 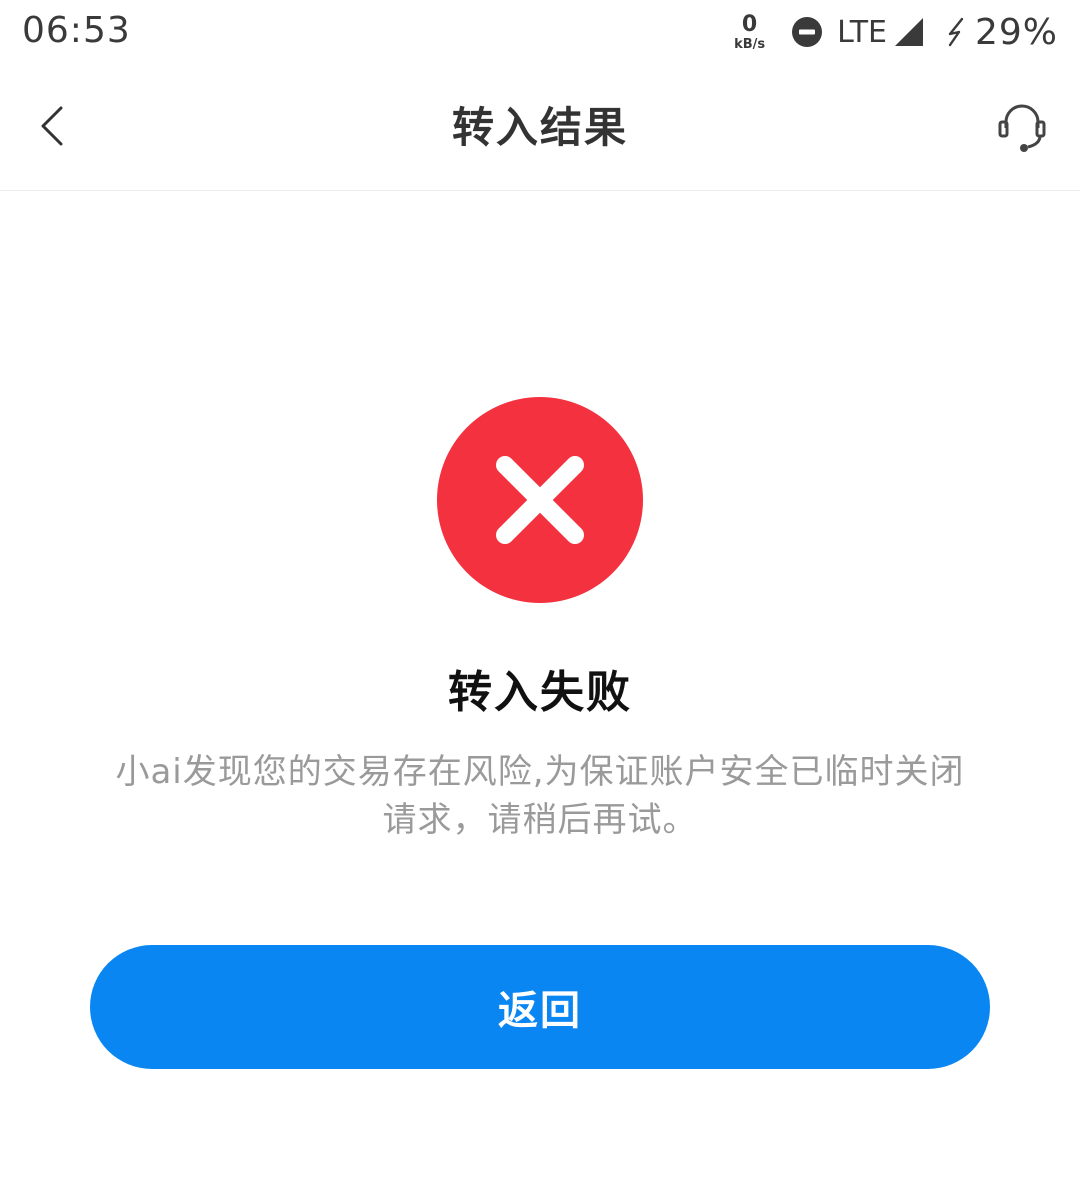 I want to click on error-x-icon, so click(x=540, y=500).